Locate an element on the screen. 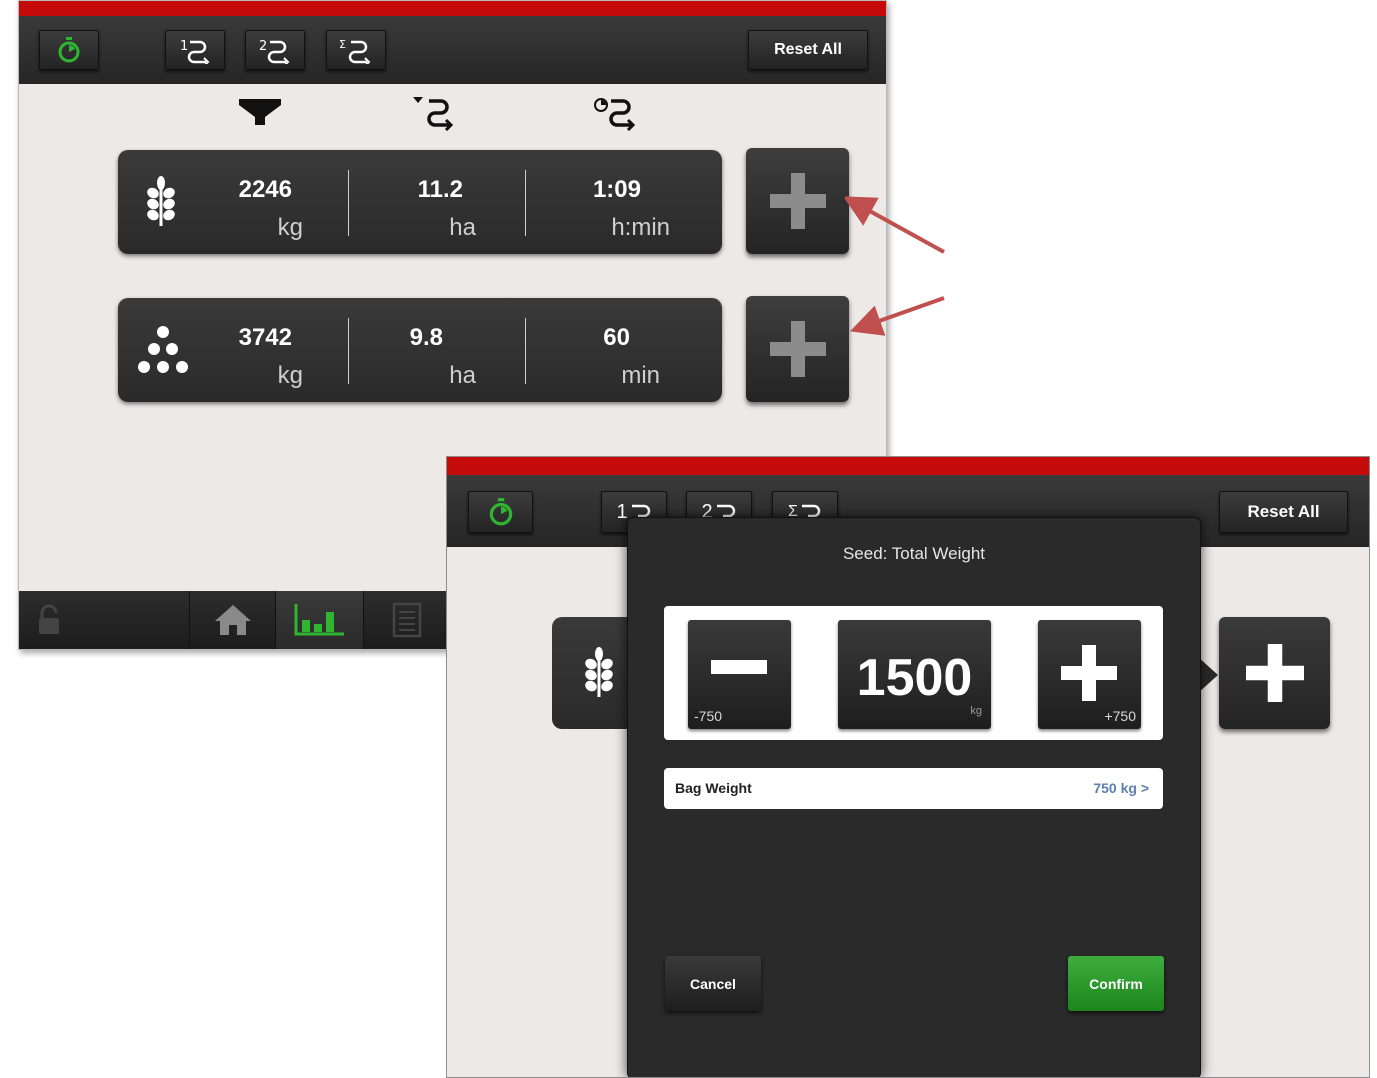 Image resolution: width=1377 pixels, height=1078 pixels. weight-value-display: 1500 kg is located at coordinates (914, 674).